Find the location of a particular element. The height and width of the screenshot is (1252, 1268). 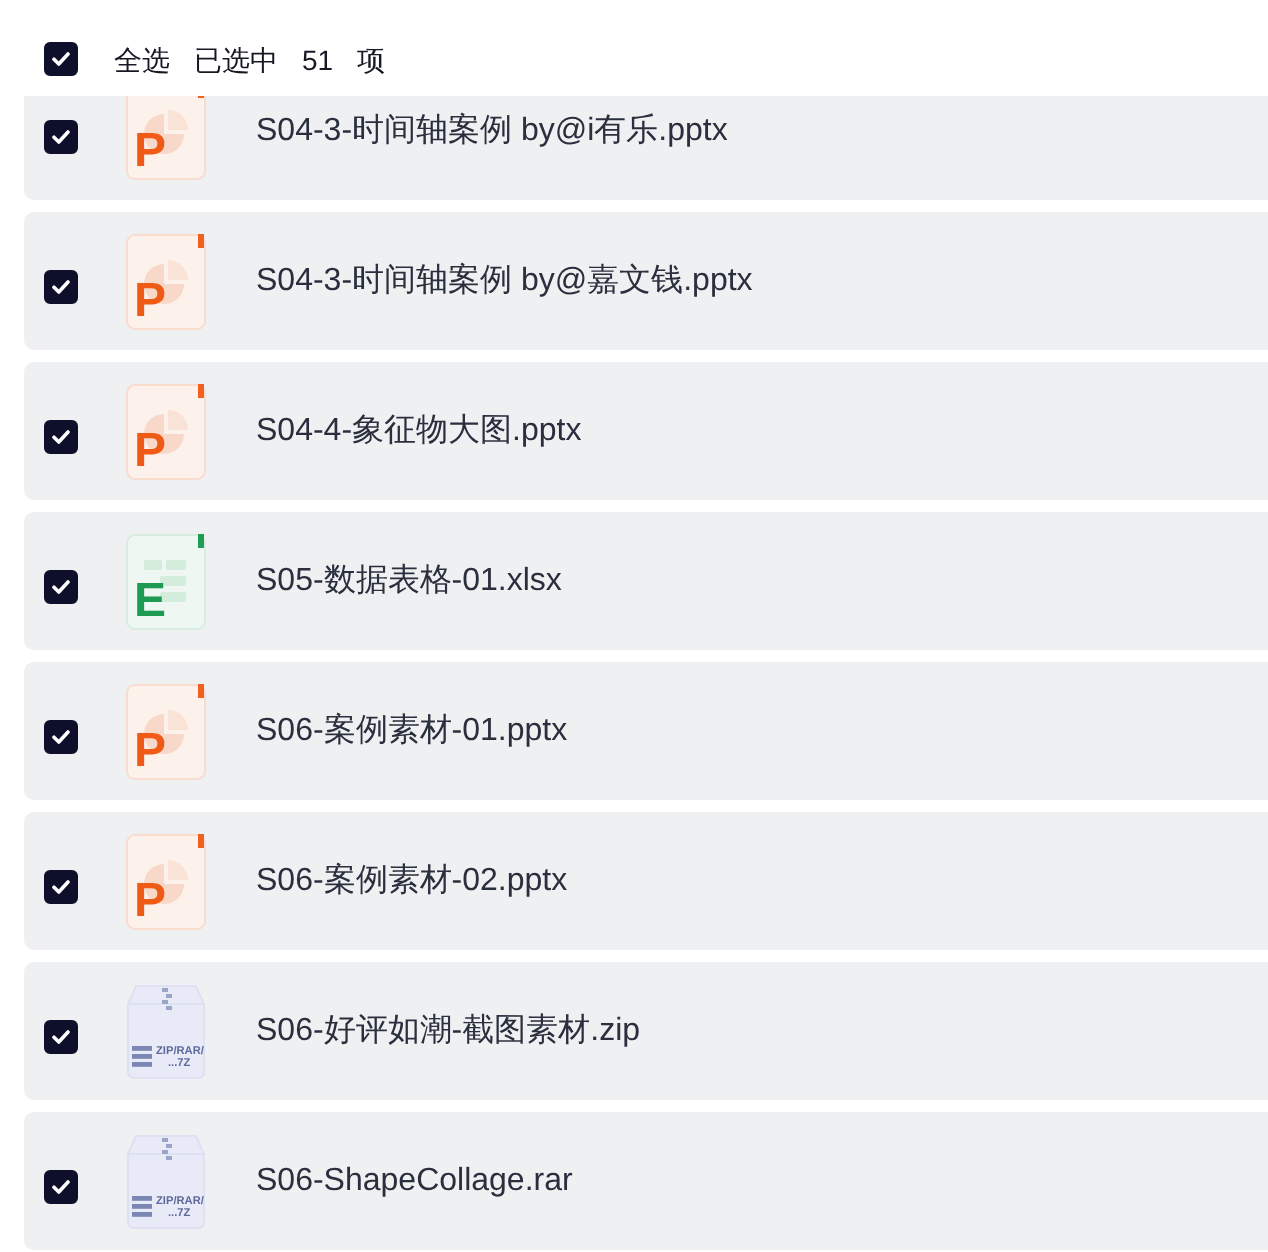

file-name: S04-3-时间轴案例 by@i有乐.pptx is located at coordinates (492, 131).